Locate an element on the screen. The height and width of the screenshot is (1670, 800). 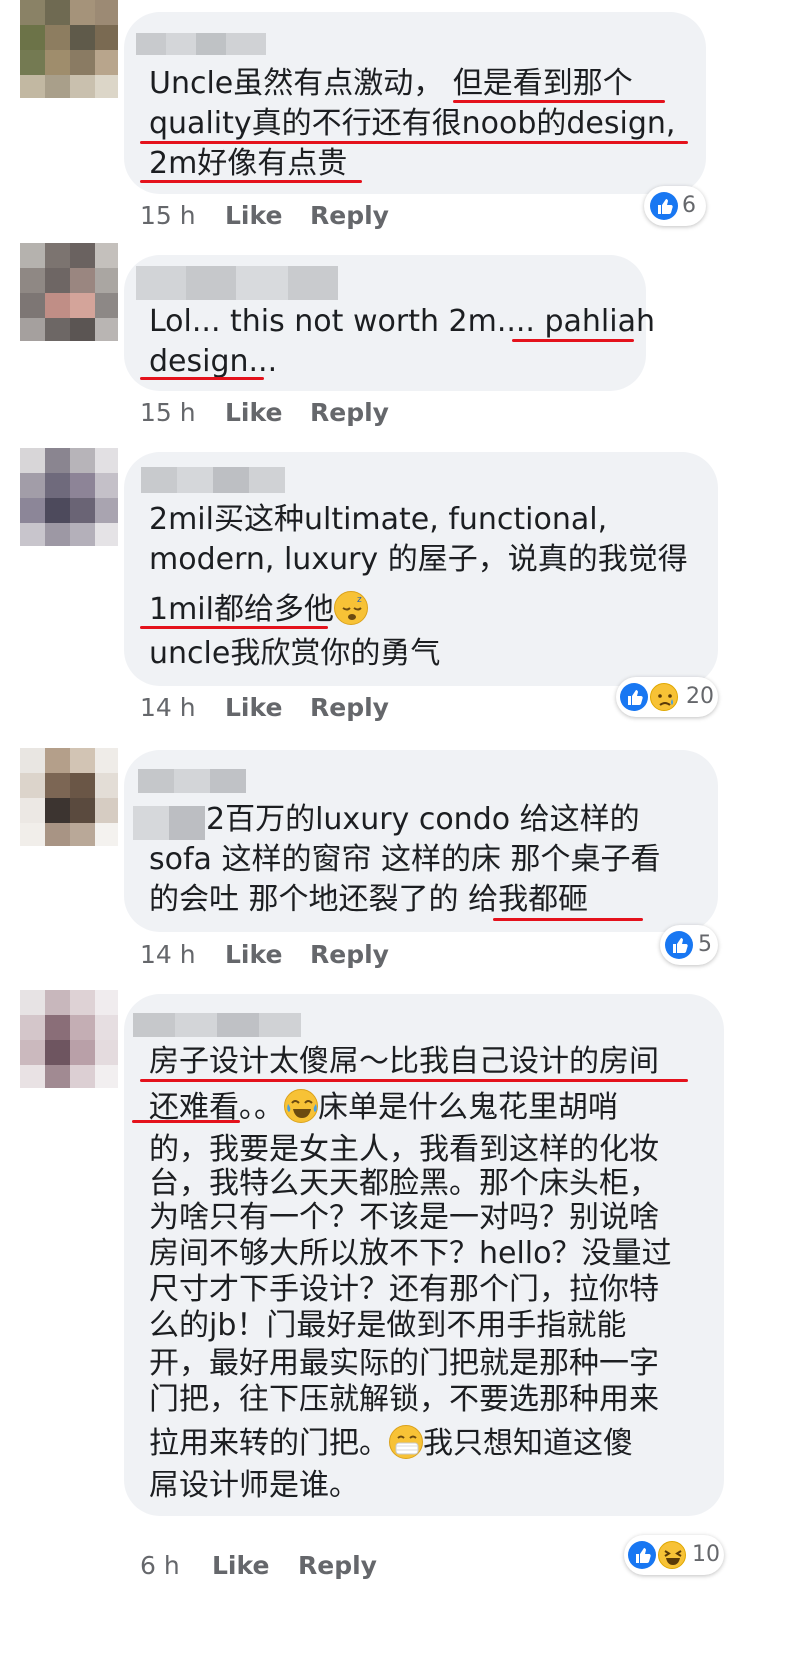
reaction-summary: 20 is located at coordinates (667, 697).